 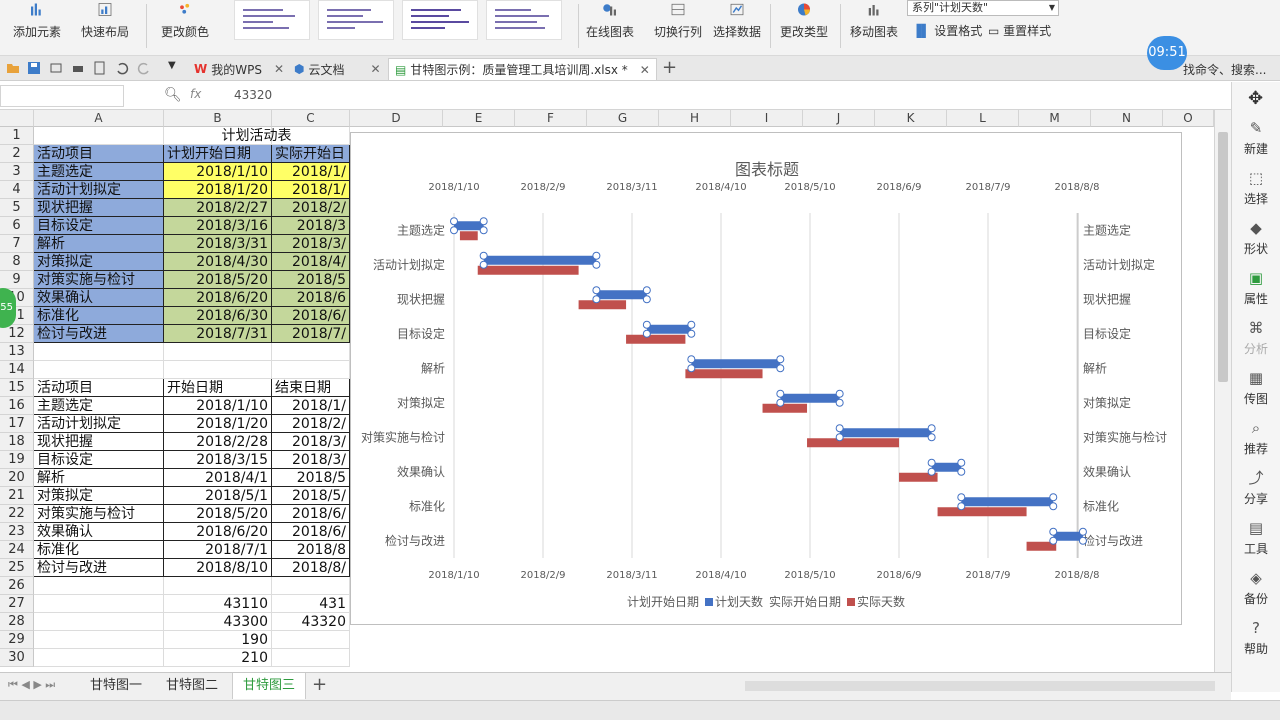 I want to click on table-cell: 2018/2/28, so click(x=218, y=442).